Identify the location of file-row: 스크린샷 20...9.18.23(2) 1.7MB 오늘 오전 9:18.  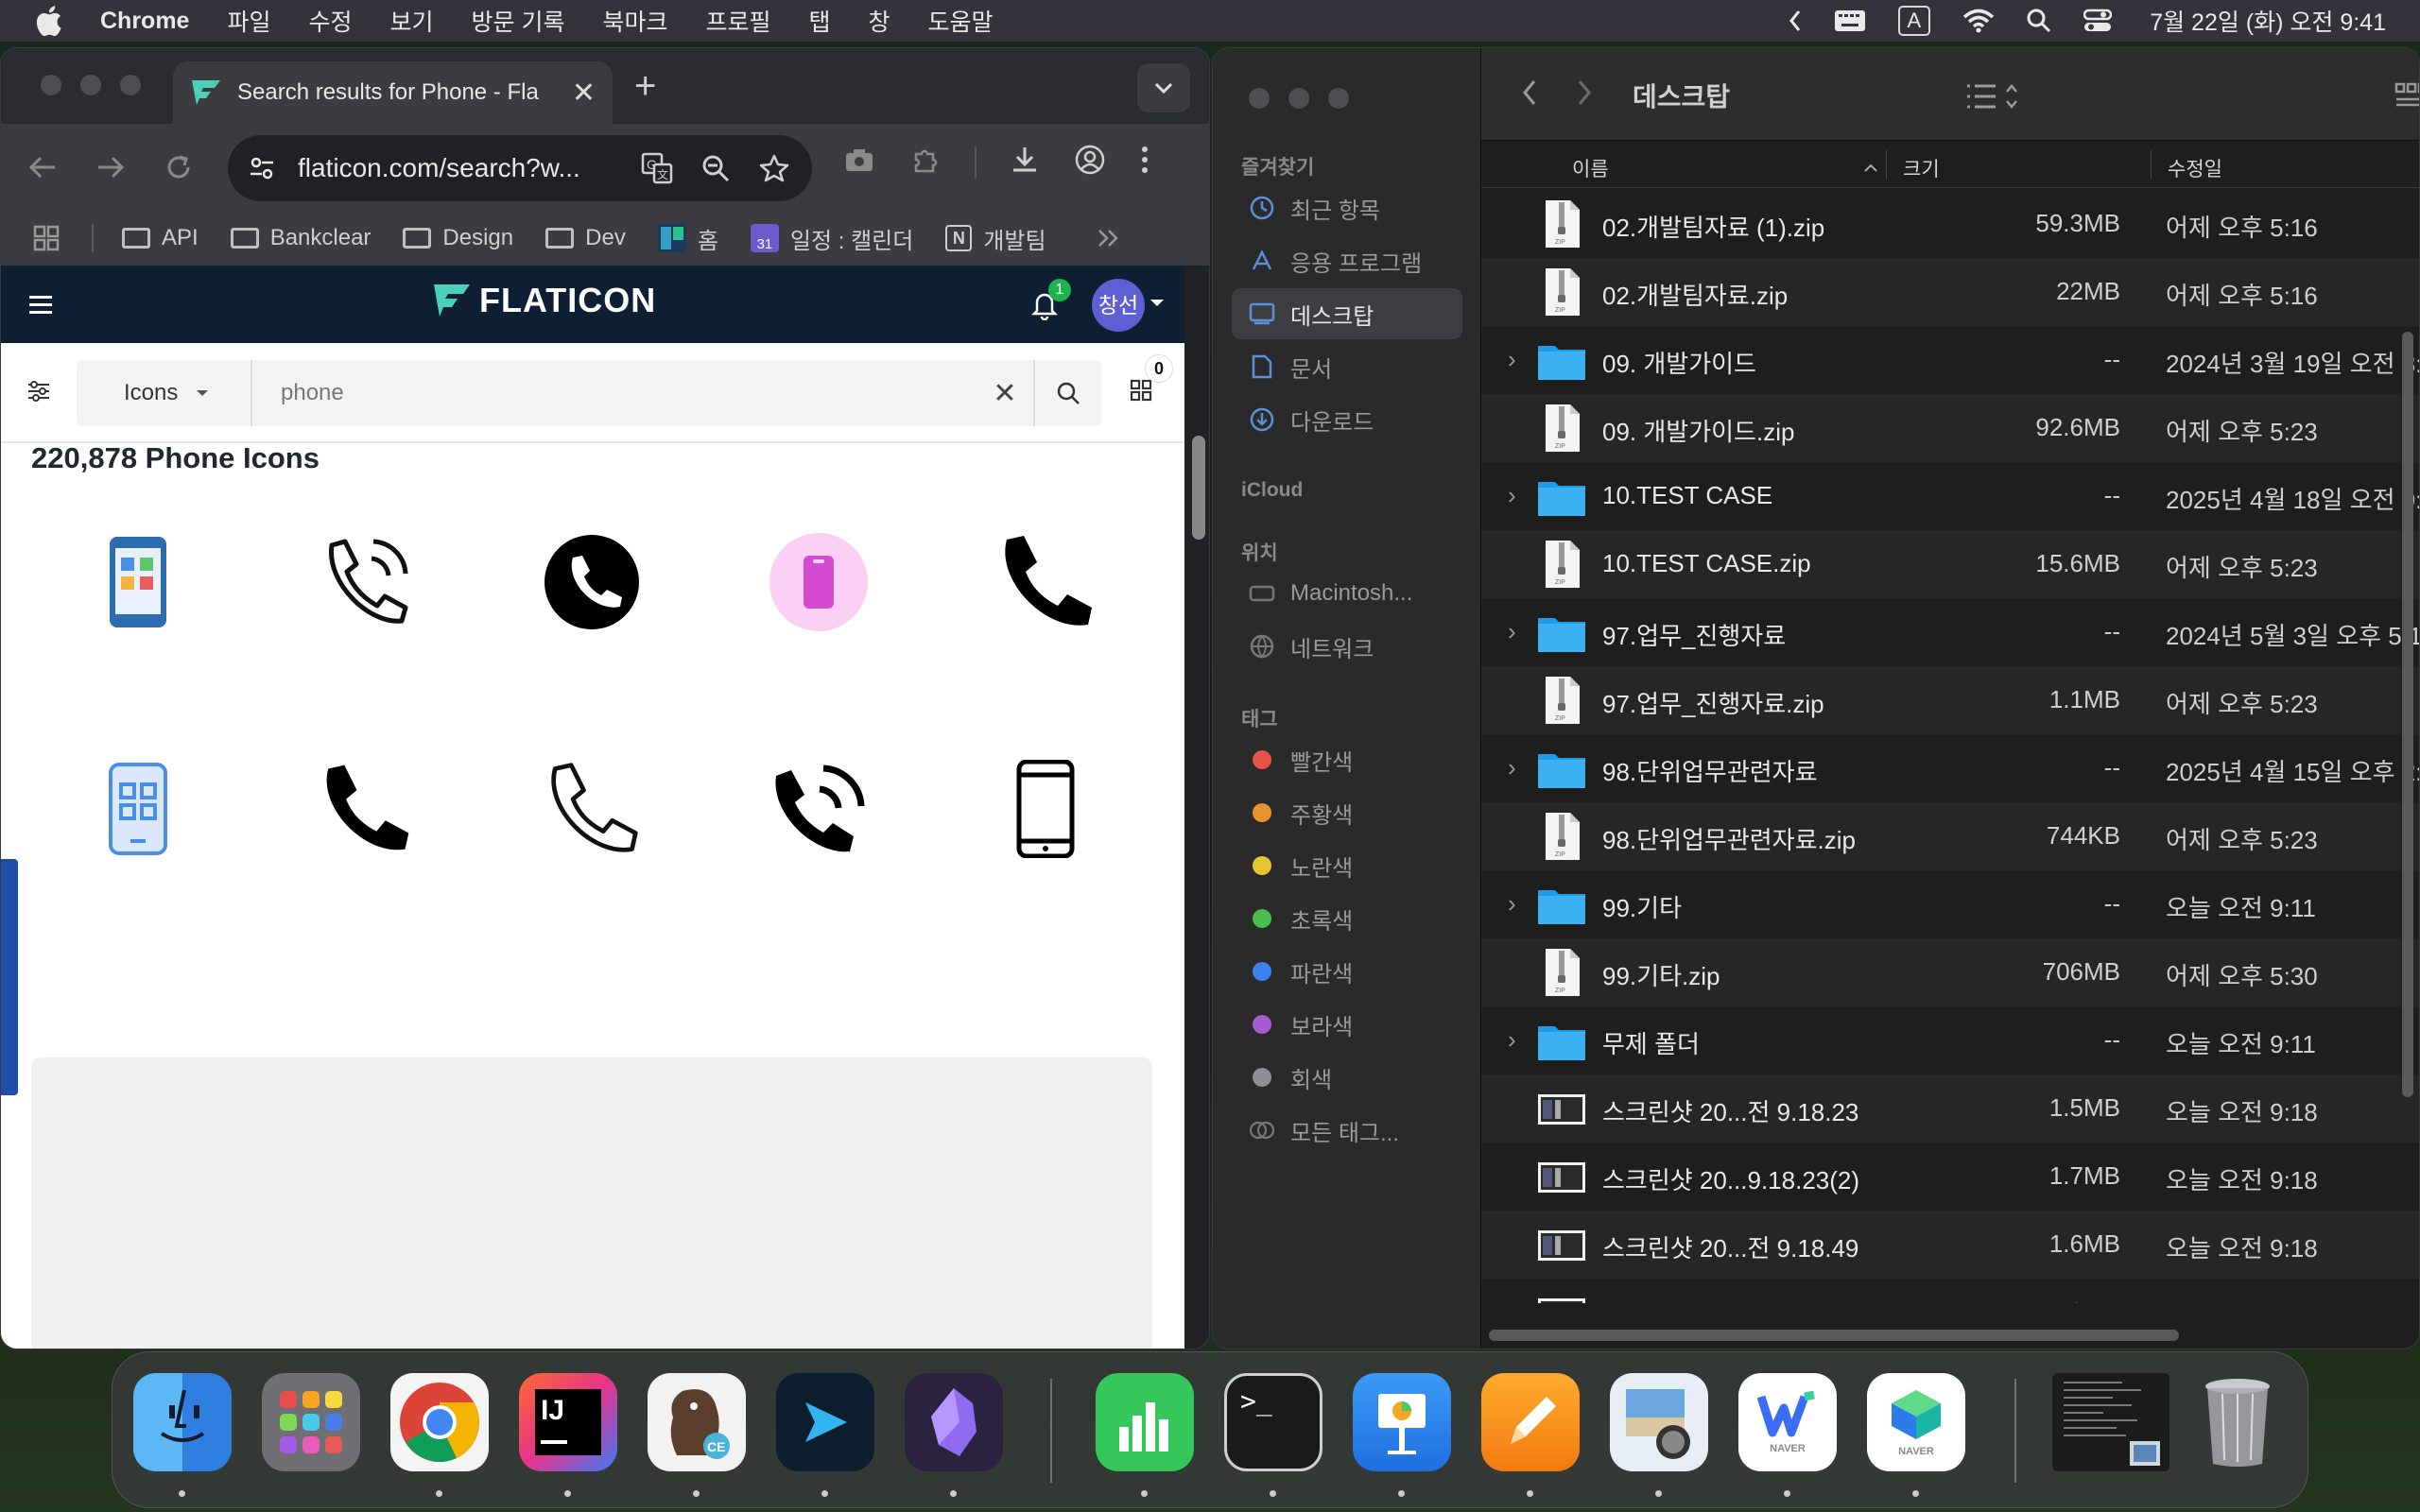
(1950, 1177).